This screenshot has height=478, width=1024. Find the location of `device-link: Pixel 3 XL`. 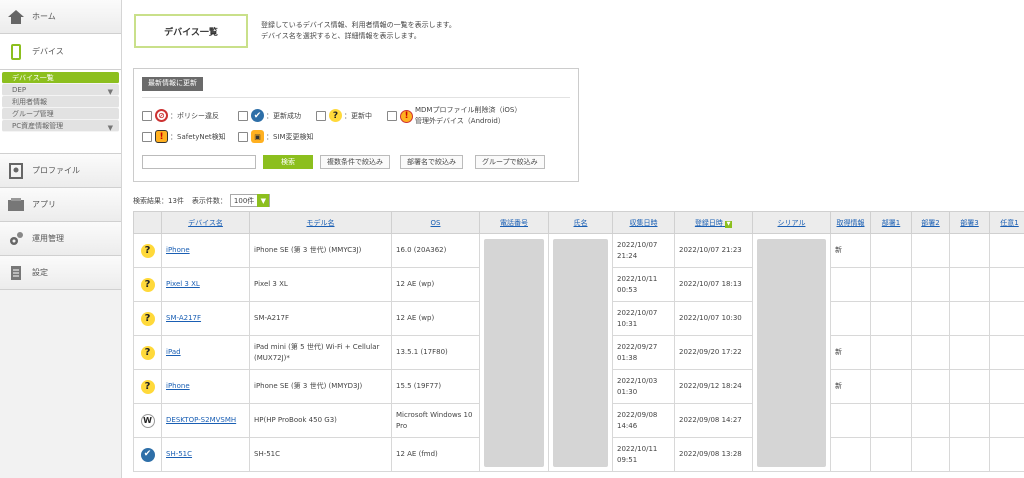

device-link: Pixel 3 XL is located at coordinates (183, 284).